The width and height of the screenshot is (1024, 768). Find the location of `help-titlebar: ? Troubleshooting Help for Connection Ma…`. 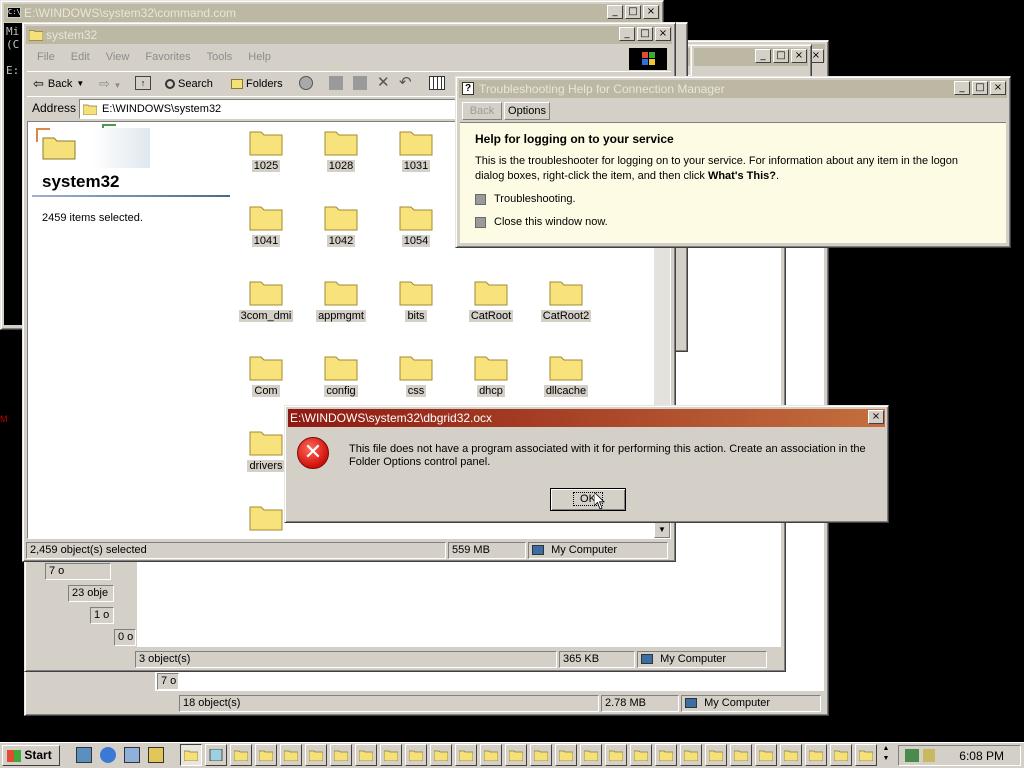

help-titlebar: ? Troubleshooting Help for Connection Ma… is located at coordinates (733, 89).